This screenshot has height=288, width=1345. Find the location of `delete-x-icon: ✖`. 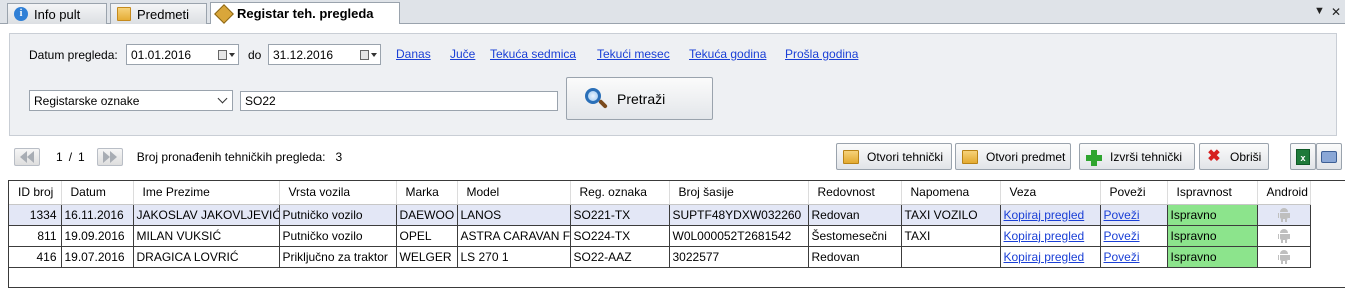

delete-x-icon: ✖ is located at coordinates (1214, 156).